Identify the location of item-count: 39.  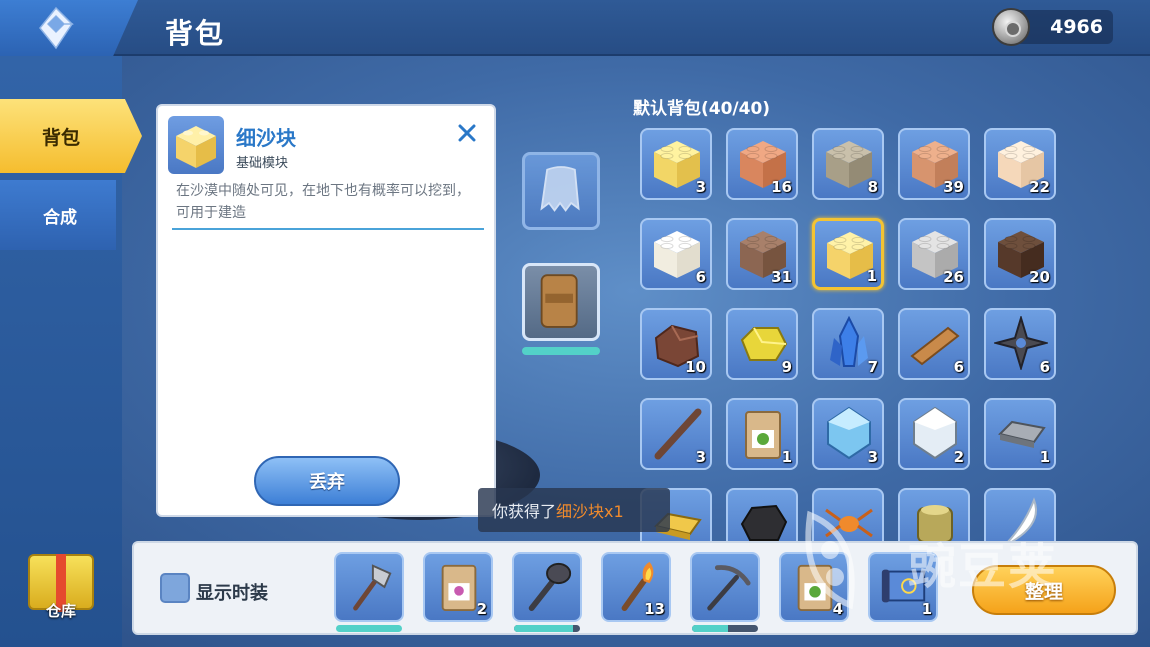
(953, 187).